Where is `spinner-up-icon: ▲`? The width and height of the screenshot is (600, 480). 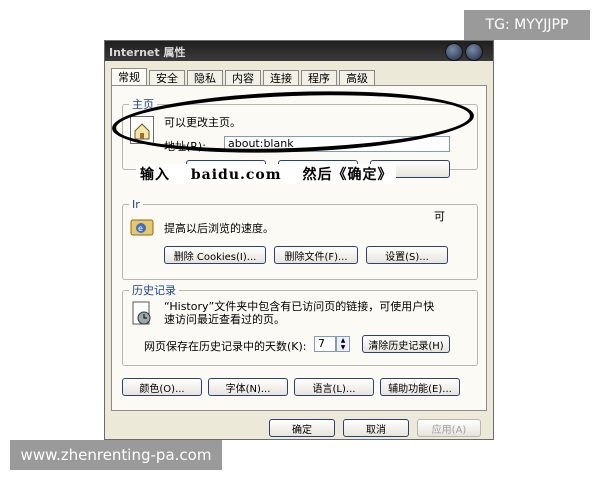
spinner-up-icon: ▲ is located at coordinates (343, 340).